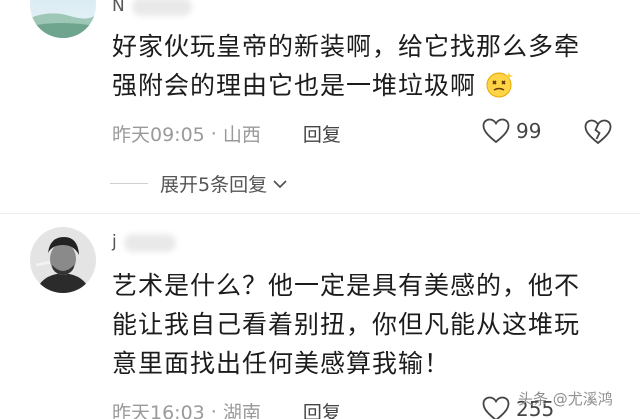 Image resolution: width=640 pixels, height=419 pixels. Describe the element at coordinates (499, 85) in the screenshot. I see `dizzy-face-emoji-icon` at that location.